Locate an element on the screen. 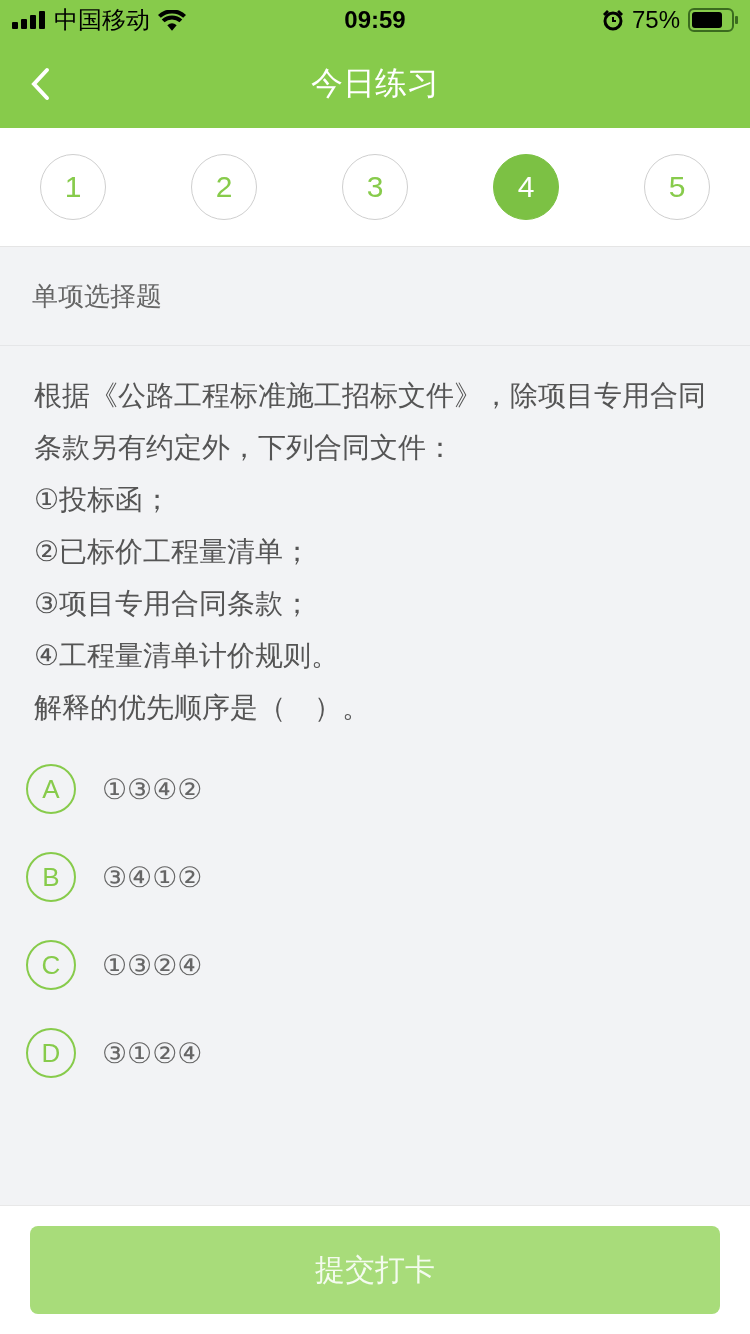  question-text: 根据《公路工程标准施工招标文件》，除项目专用合同条款另有约定外，下列合同文件： is located at coordinates (370, 422).